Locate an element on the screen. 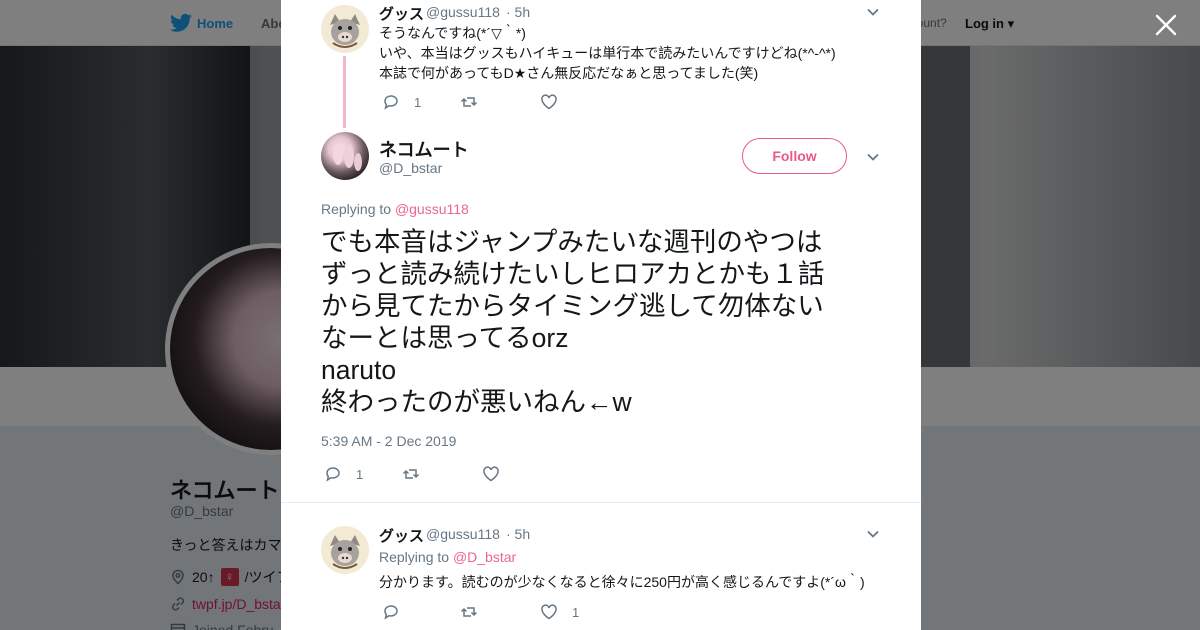  parent-line: そうなんですね(*´▽｀*) is located at coordinates (452, 33).